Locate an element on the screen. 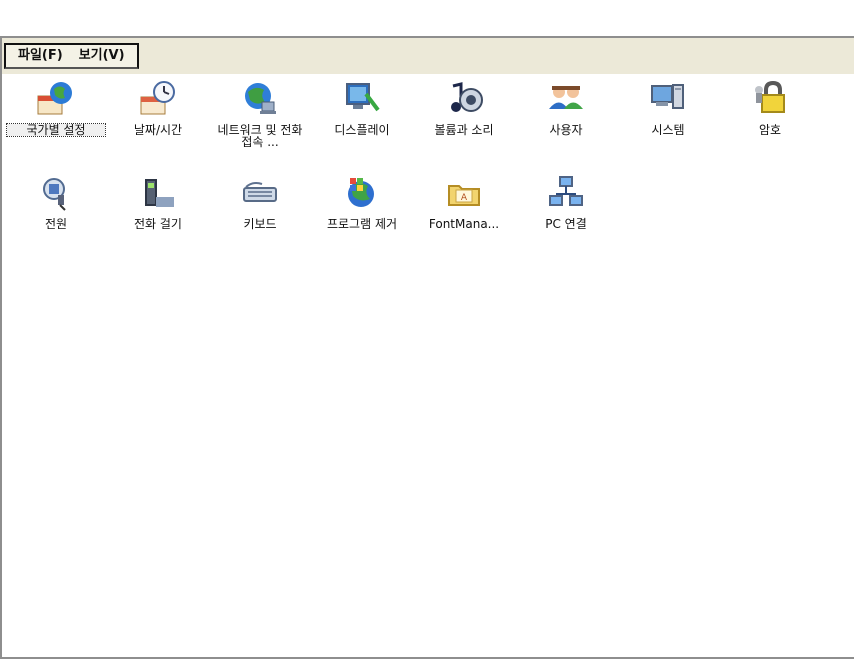  item-display: 디스플레이 is located at coordinates (362, 107).